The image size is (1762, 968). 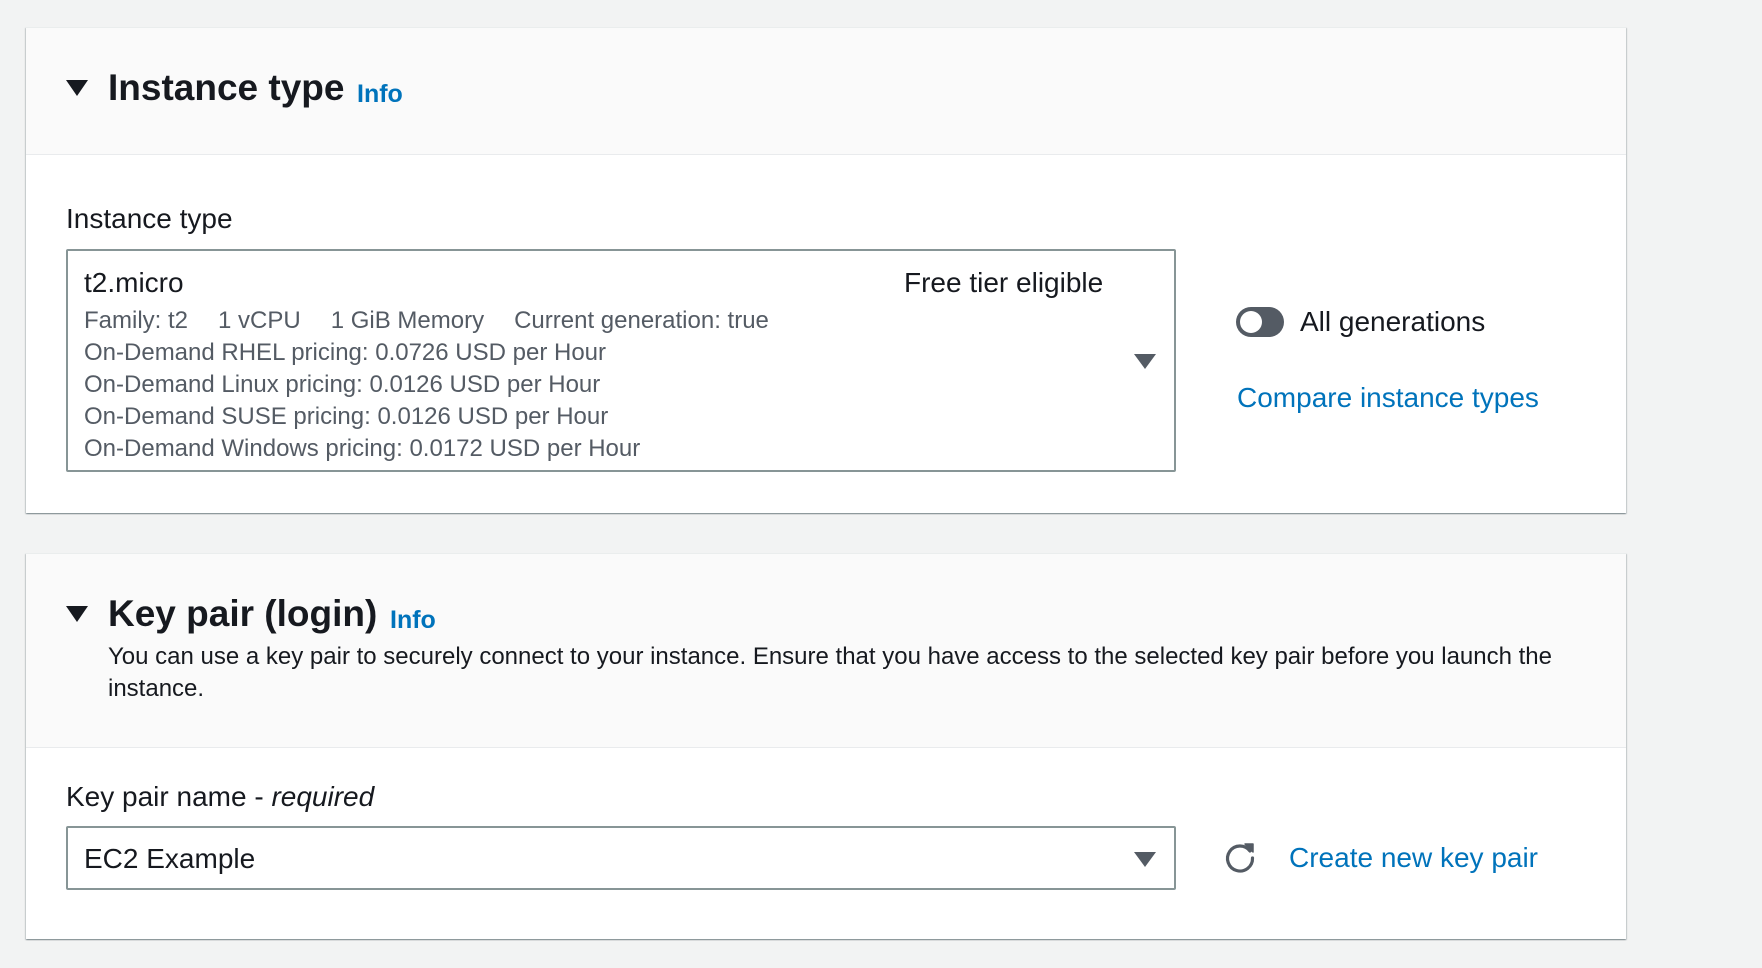 I want to click on toggle-knob, so click(x=1251, y=322).